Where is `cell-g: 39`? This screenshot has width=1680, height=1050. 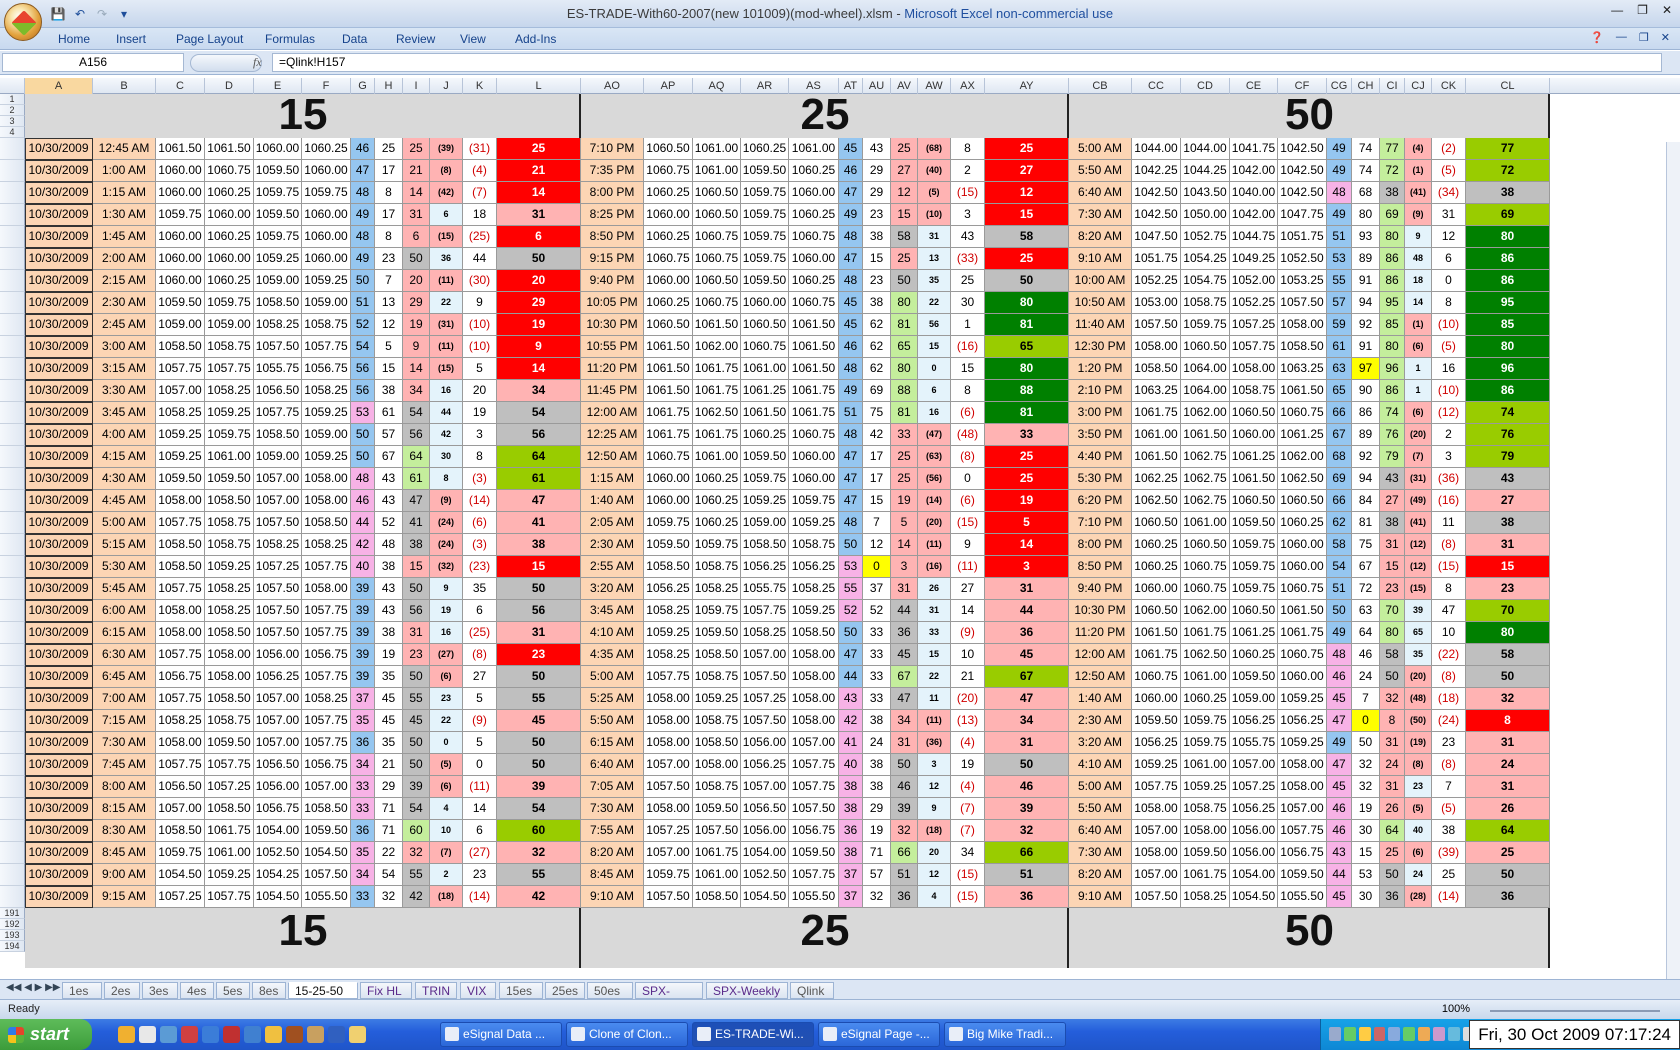 cell-g: 39 is located at coordinates (363, 677).